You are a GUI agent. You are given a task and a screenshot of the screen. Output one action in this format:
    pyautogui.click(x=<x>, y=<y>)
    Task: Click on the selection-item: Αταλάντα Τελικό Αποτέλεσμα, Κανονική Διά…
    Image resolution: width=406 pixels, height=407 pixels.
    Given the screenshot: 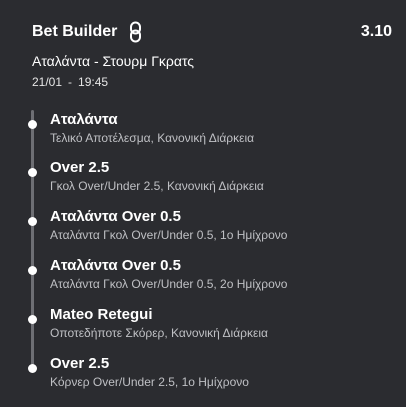 What is the action you would take?
    pyautogui.click(x=203, y=131)
    